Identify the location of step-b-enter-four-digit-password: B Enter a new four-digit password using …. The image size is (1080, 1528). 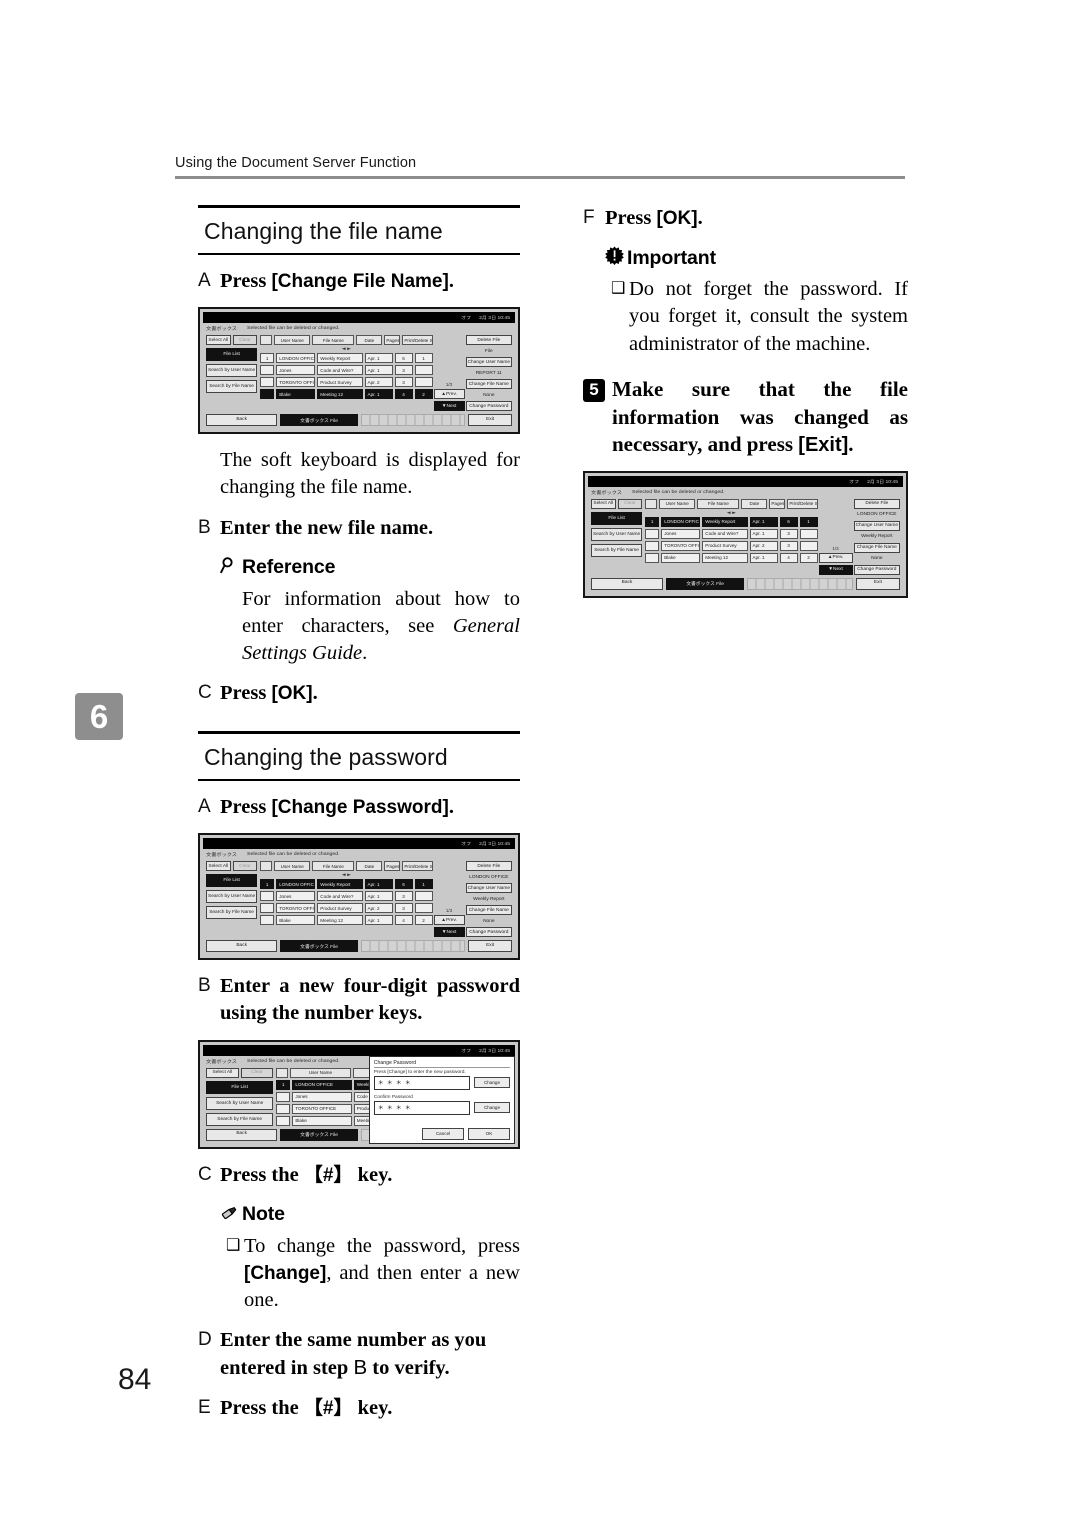
(359, 1000).